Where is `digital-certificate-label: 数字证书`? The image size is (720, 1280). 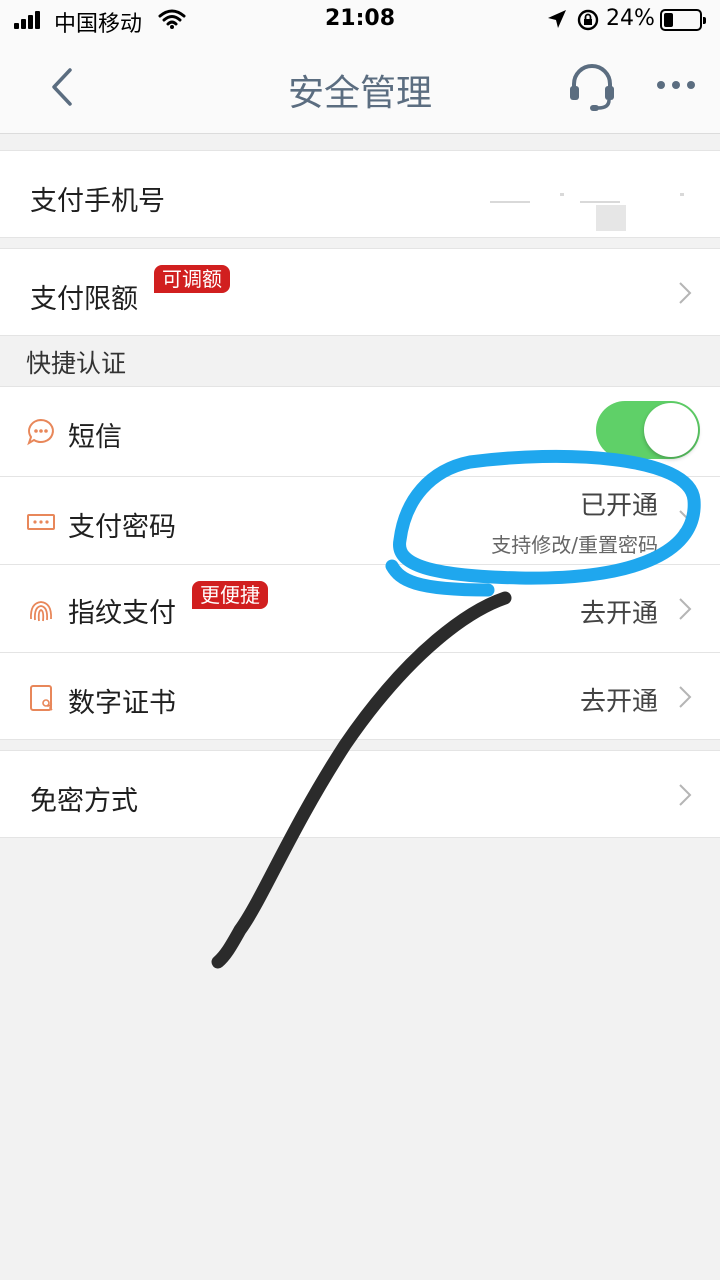
digital-certificate-label: 数字证书 is located at coordinates (122, 703).